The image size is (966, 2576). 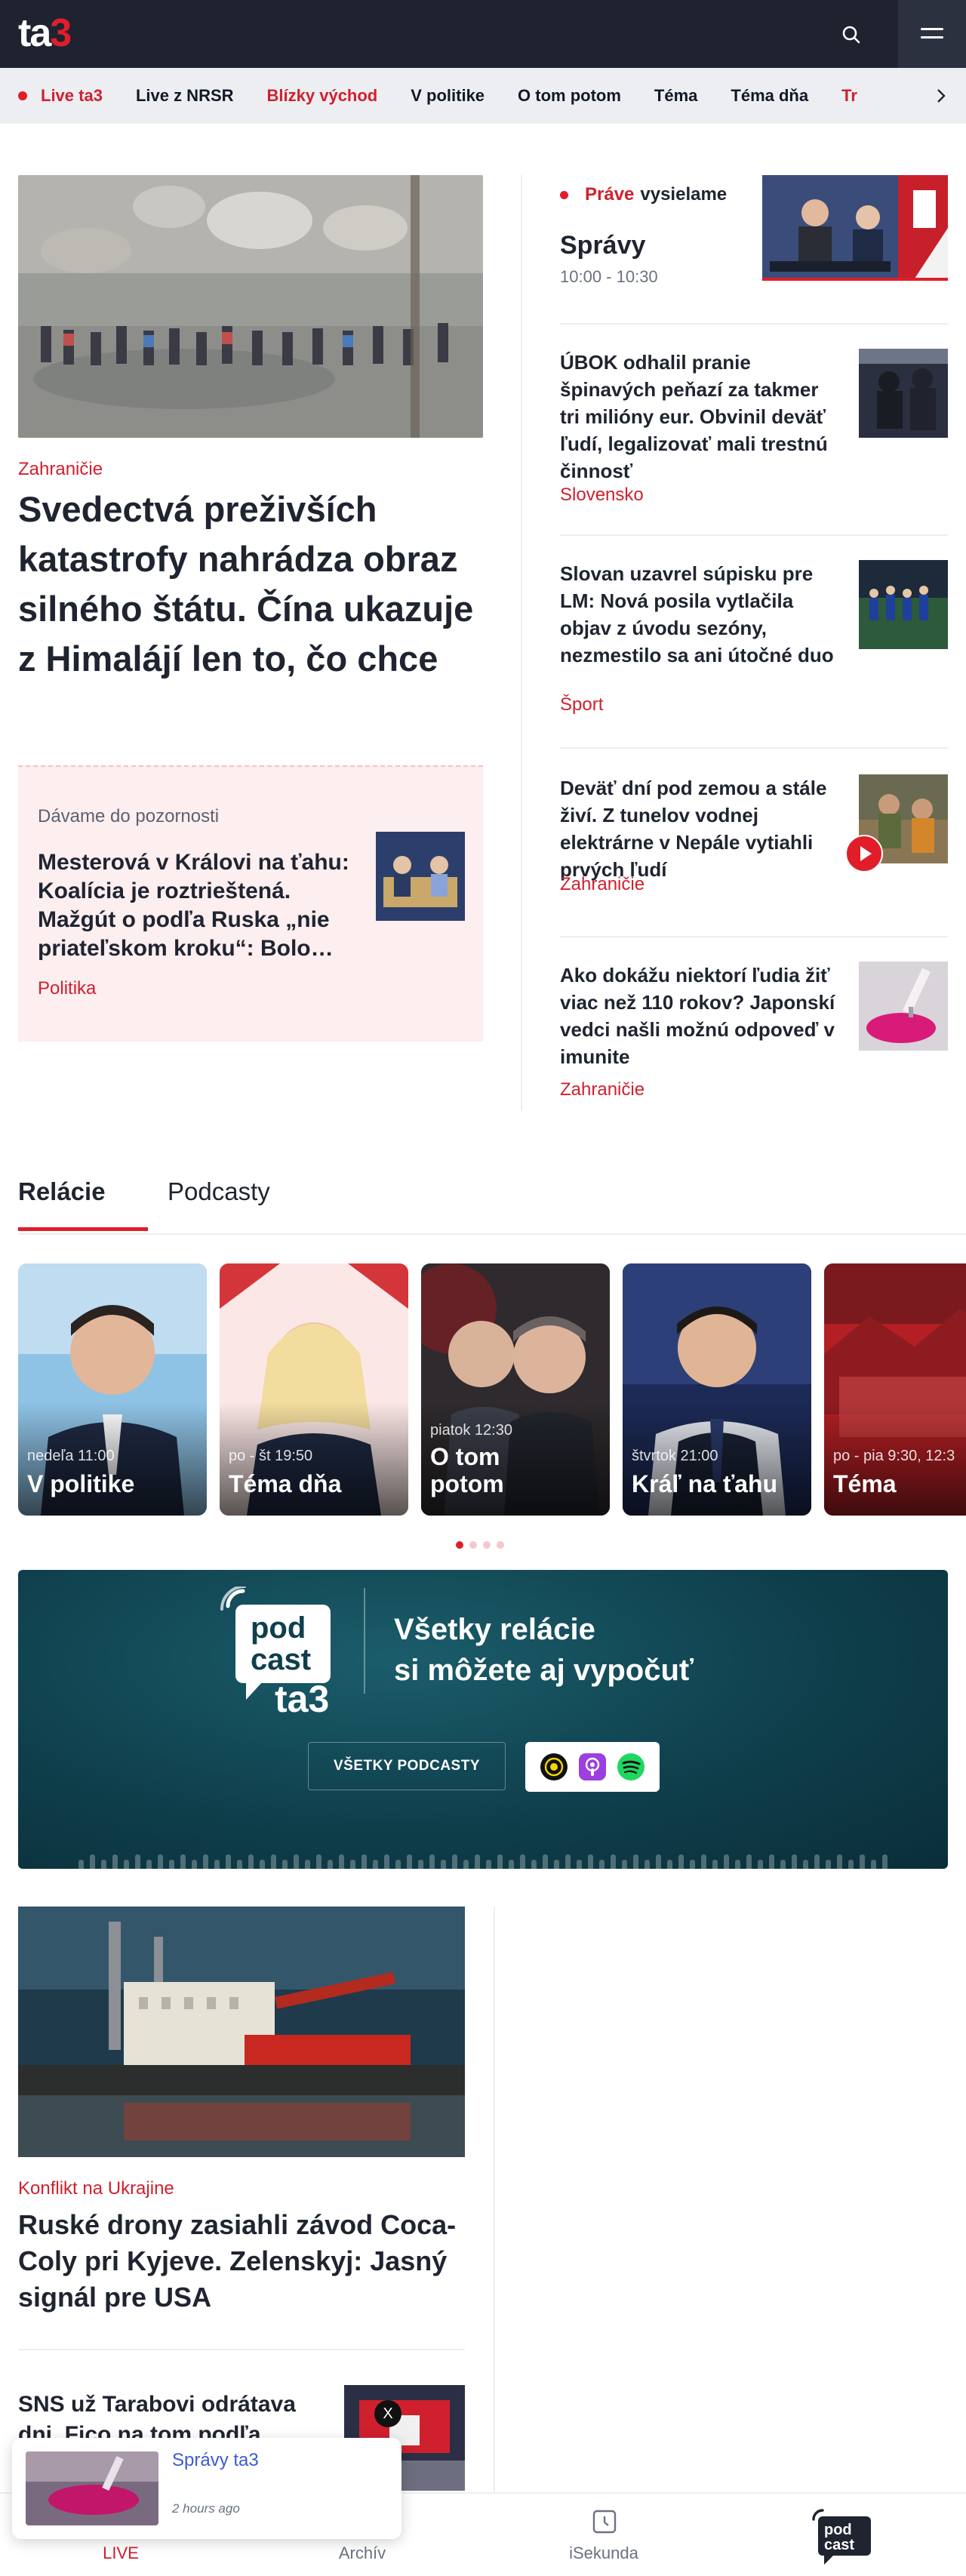 I want to click on hero-image, so click(x=250, y=306).